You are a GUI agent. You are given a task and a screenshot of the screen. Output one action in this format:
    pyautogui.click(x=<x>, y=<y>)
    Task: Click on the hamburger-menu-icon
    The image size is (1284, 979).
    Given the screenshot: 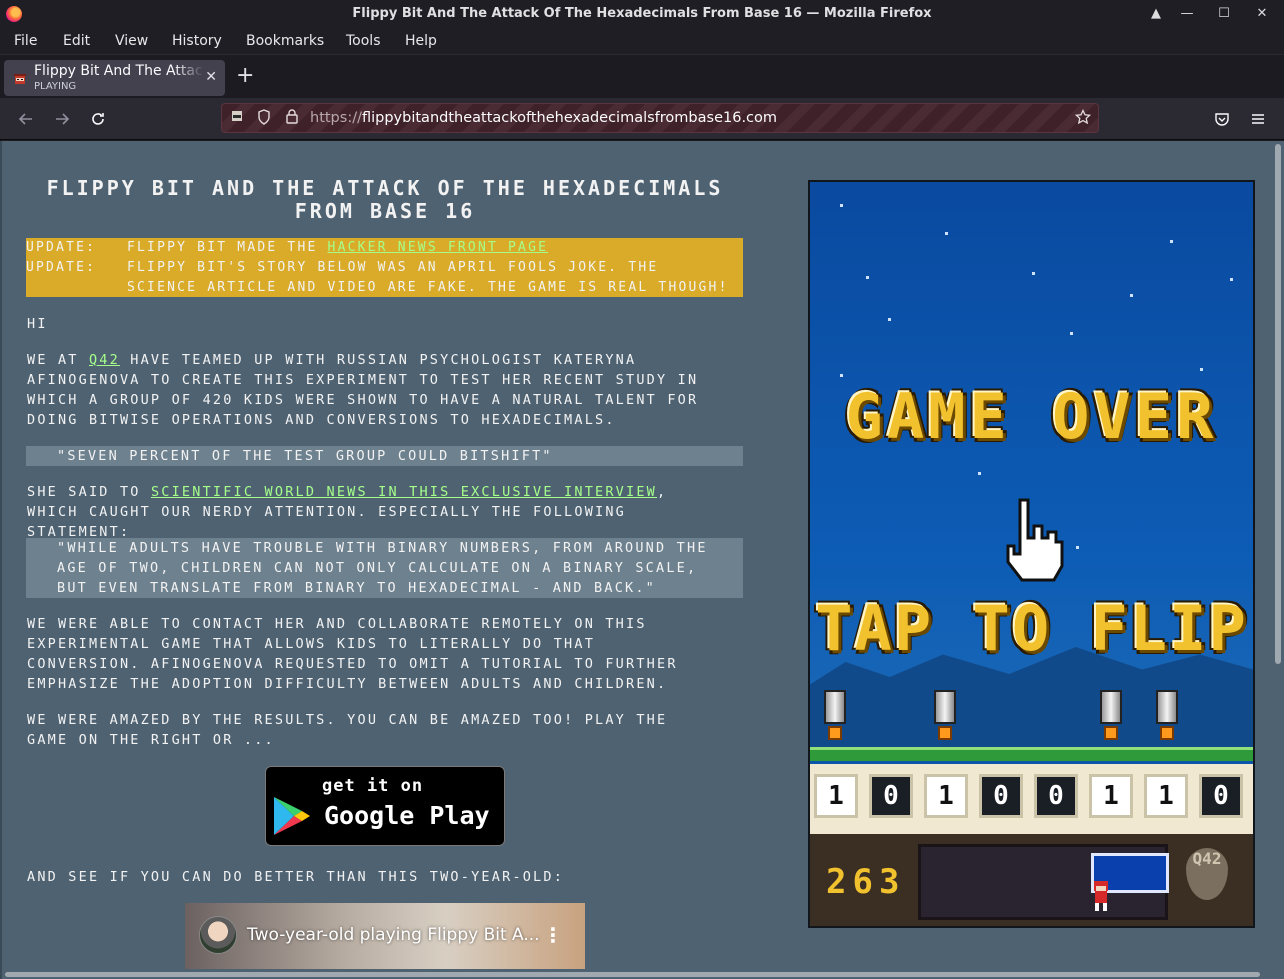 What is the action you would take?
    pyautogui.click(x=1258, y=119)
    